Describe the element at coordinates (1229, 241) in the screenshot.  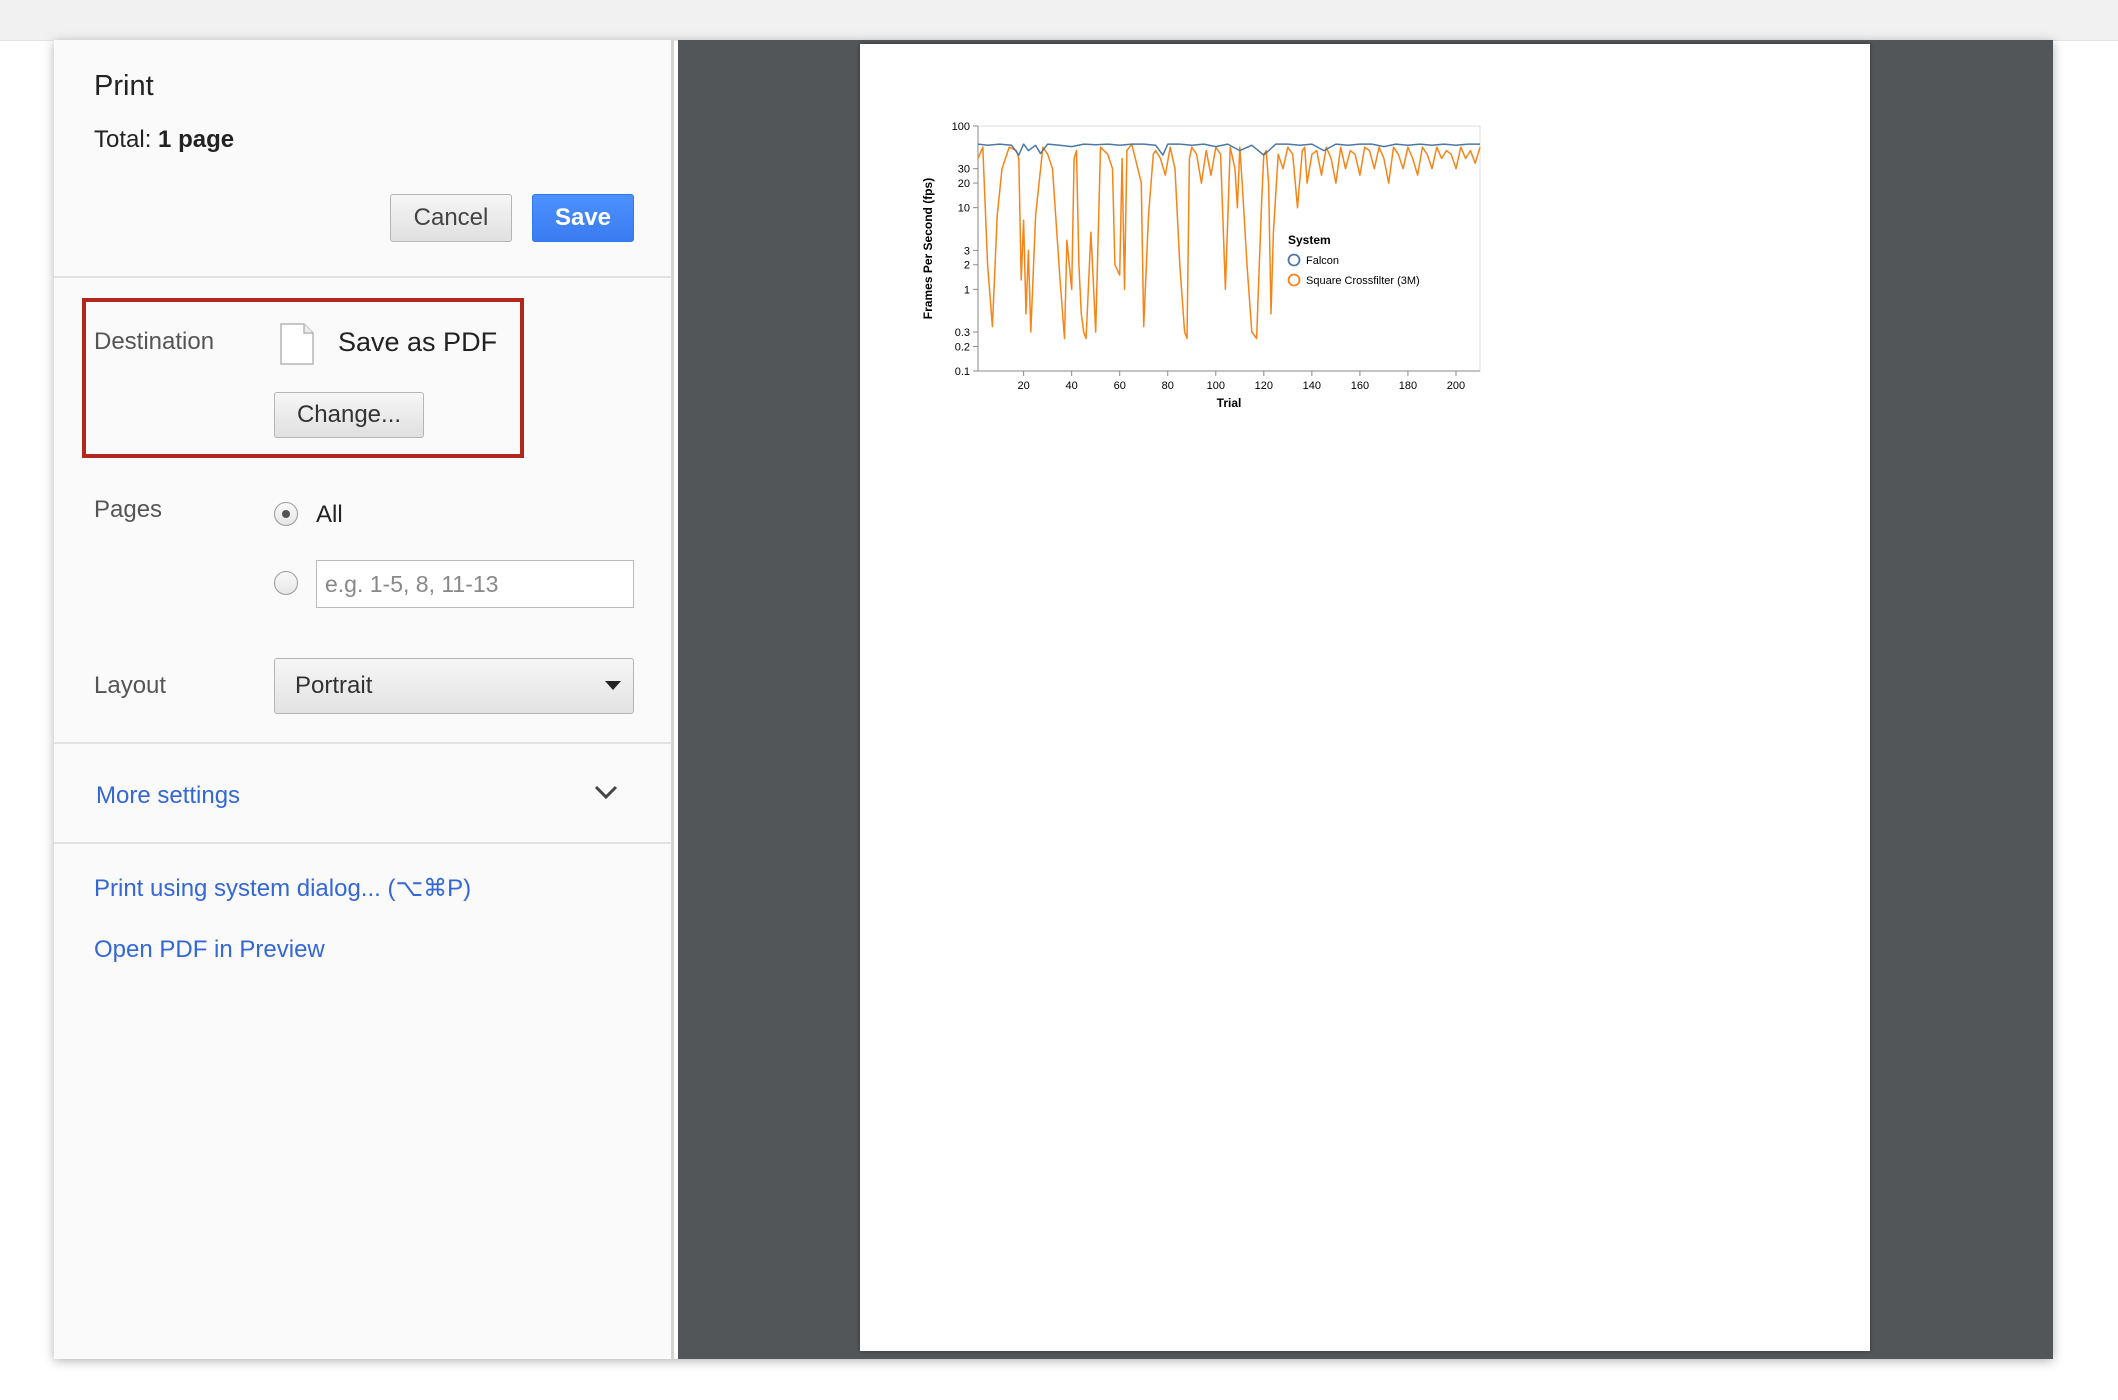
I see `series-line-square-crossfilter` at that location.